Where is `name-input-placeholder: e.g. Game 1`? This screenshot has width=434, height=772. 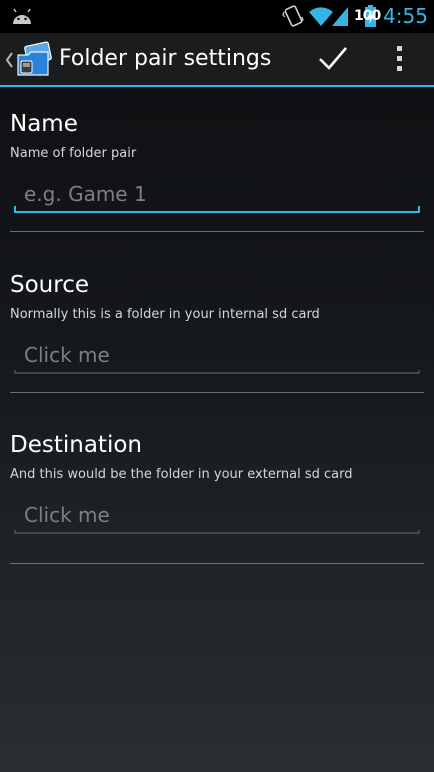
name-input-placeholder: e.g. Game 1 is located at coordinates (85, 194).